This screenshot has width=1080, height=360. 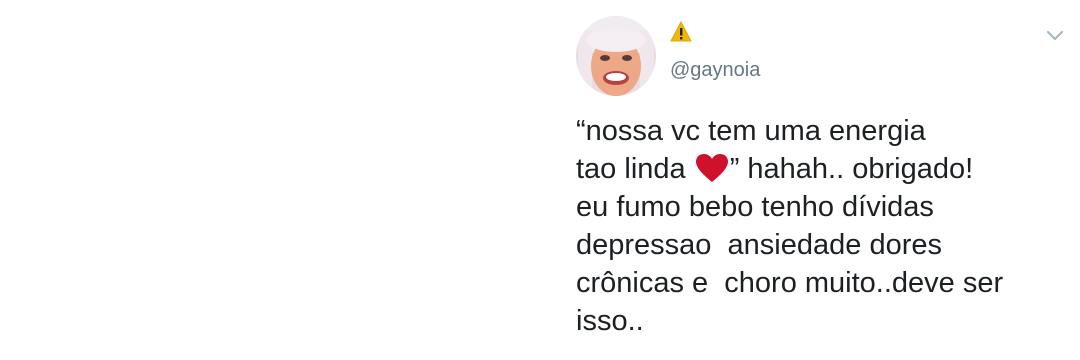 I want to click on chevron-down-icon, so click(x=1055, y=35).